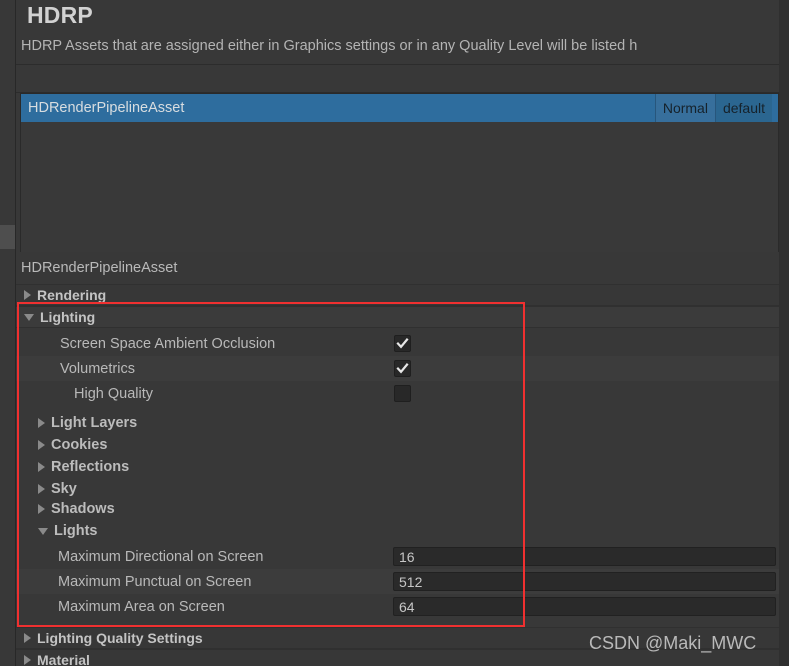  I want to click on checkbox-high-quality, so click(402, 393).